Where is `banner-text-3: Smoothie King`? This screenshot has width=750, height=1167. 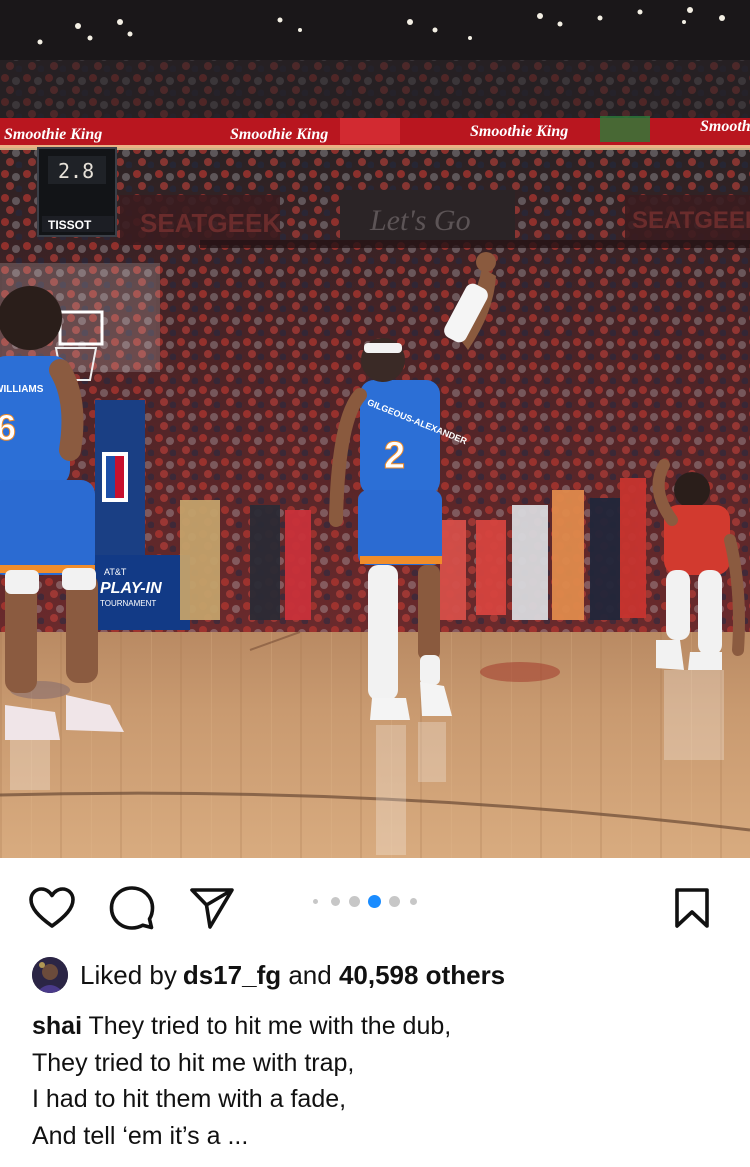 banner-text-3: Smoothie King is located at coordinates (519, 131).